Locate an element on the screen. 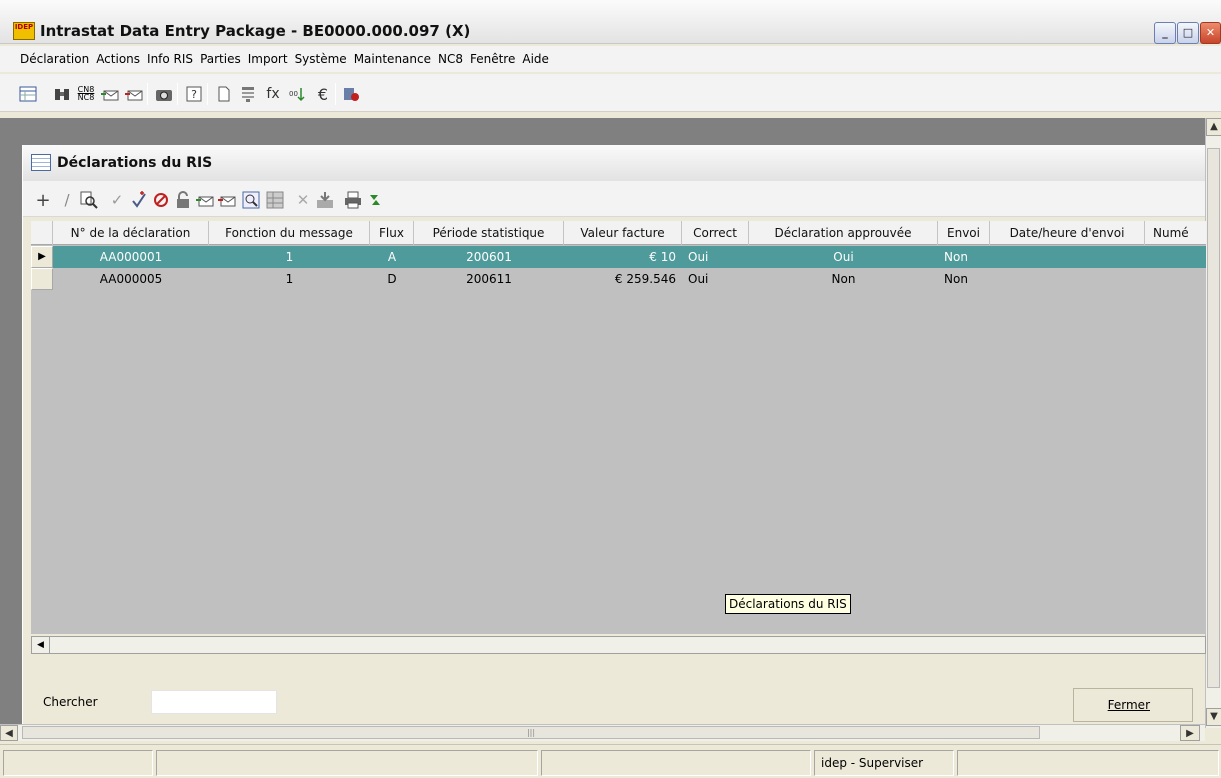 The height and width of the screenshot is (778, 1221). menu-info-ris: Info RIS is located at coordinates (170, 59).